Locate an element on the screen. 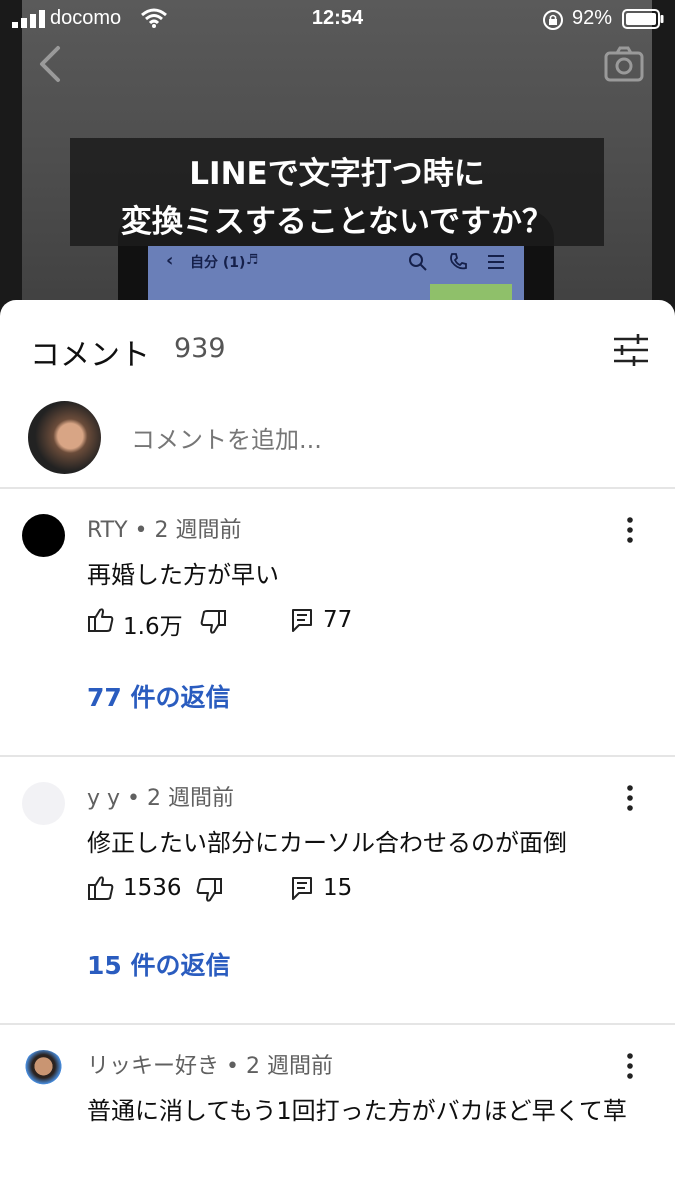 The width and height of the screenshot is (675, 1200). comment-meta: RTY • 2 週間前 is located at coordinates (164, 530).